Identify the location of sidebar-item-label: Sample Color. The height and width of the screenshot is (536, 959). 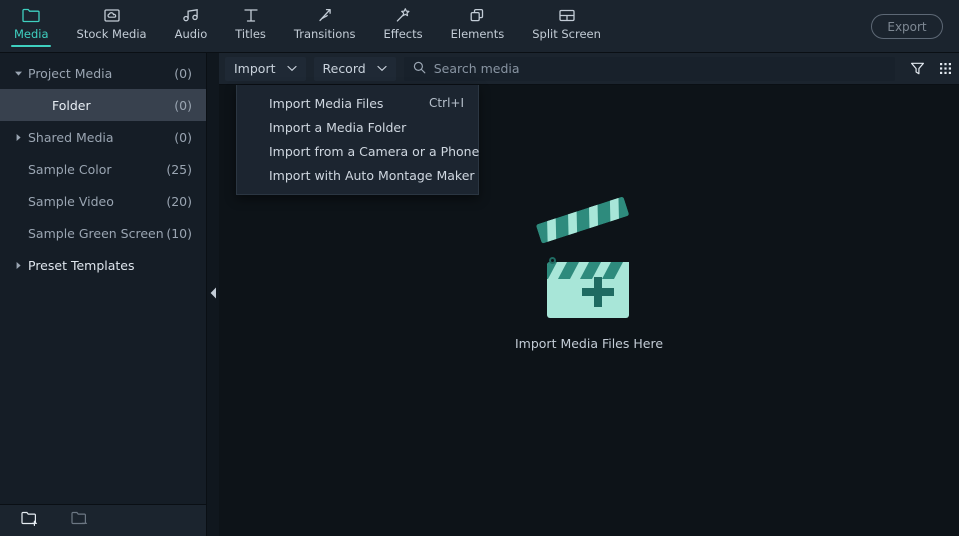
(70, 169).